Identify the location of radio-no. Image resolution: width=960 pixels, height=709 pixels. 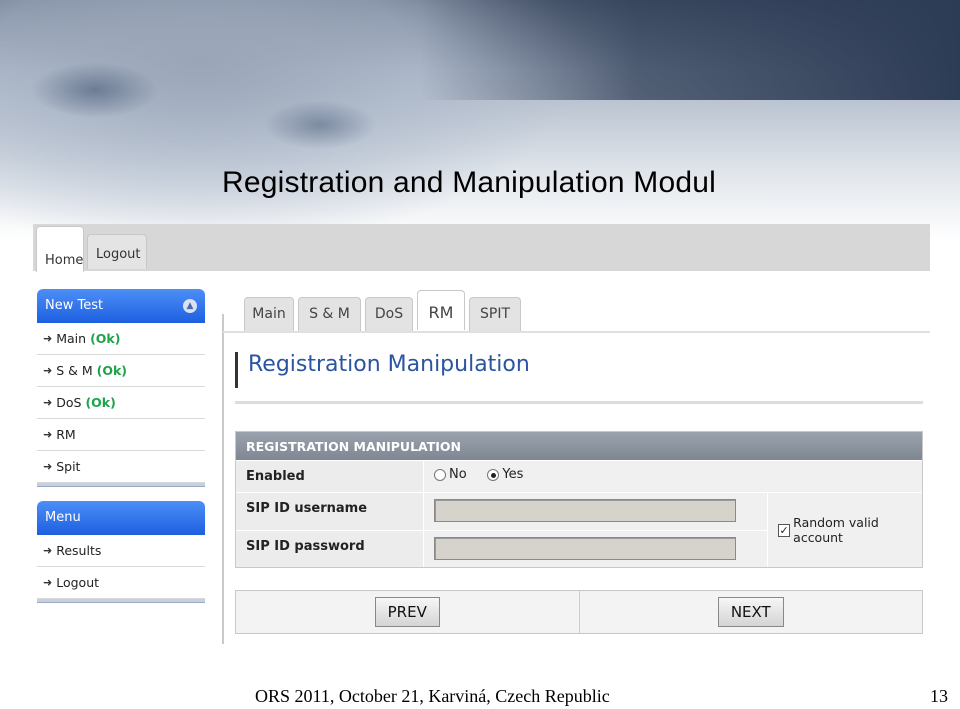
(440, 474).